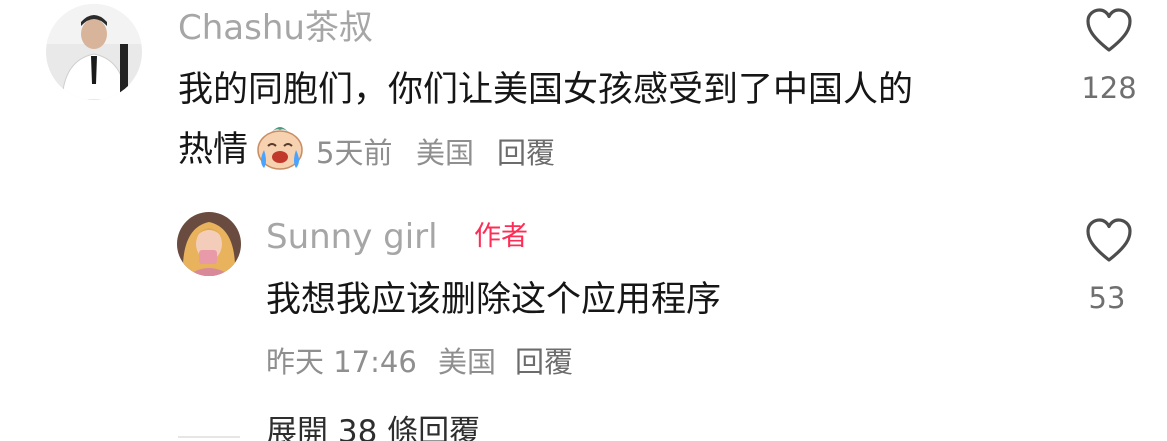 This screenshot has width=1167, height=441. I want to click on author-badge: 作者, so click(501, 236).